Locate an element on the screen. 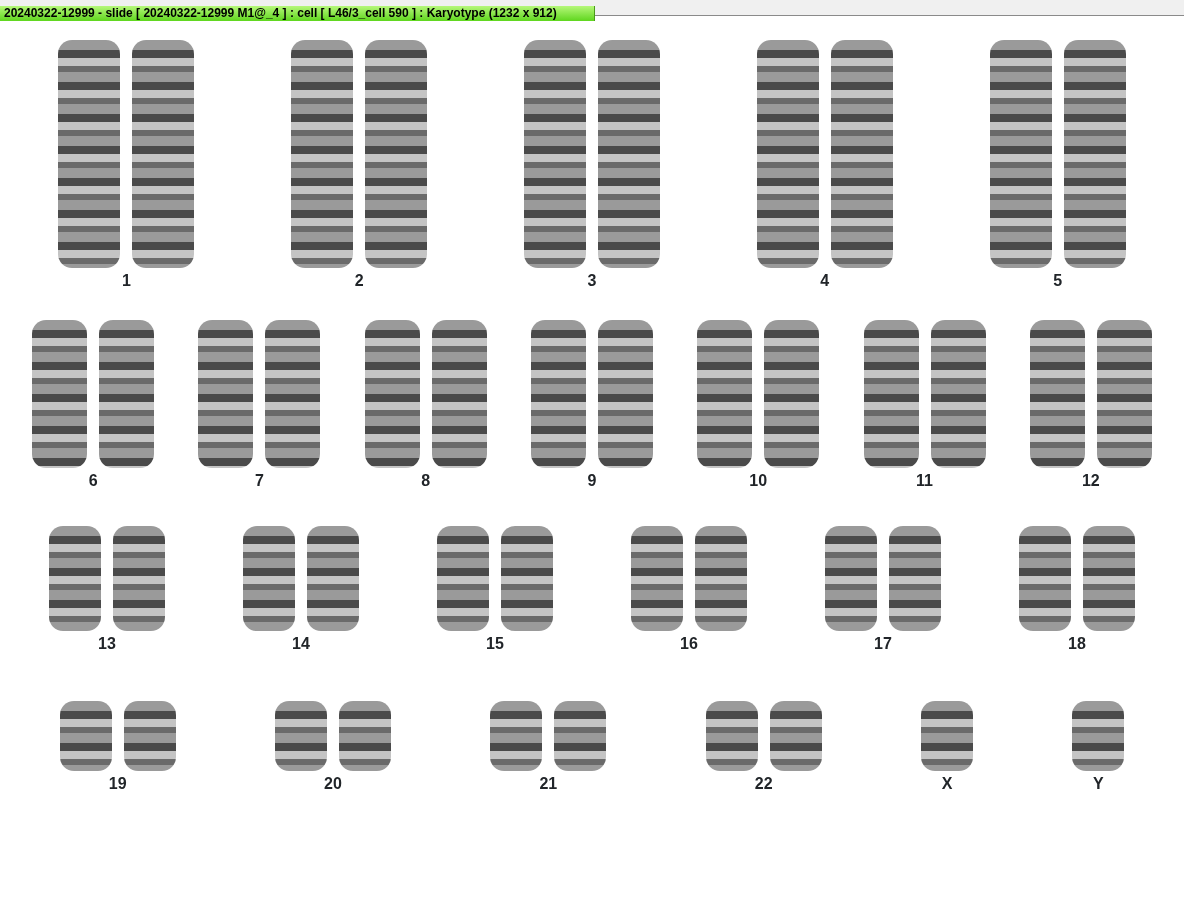  chromosome-number: 7 is located at coordinates (259, 481).